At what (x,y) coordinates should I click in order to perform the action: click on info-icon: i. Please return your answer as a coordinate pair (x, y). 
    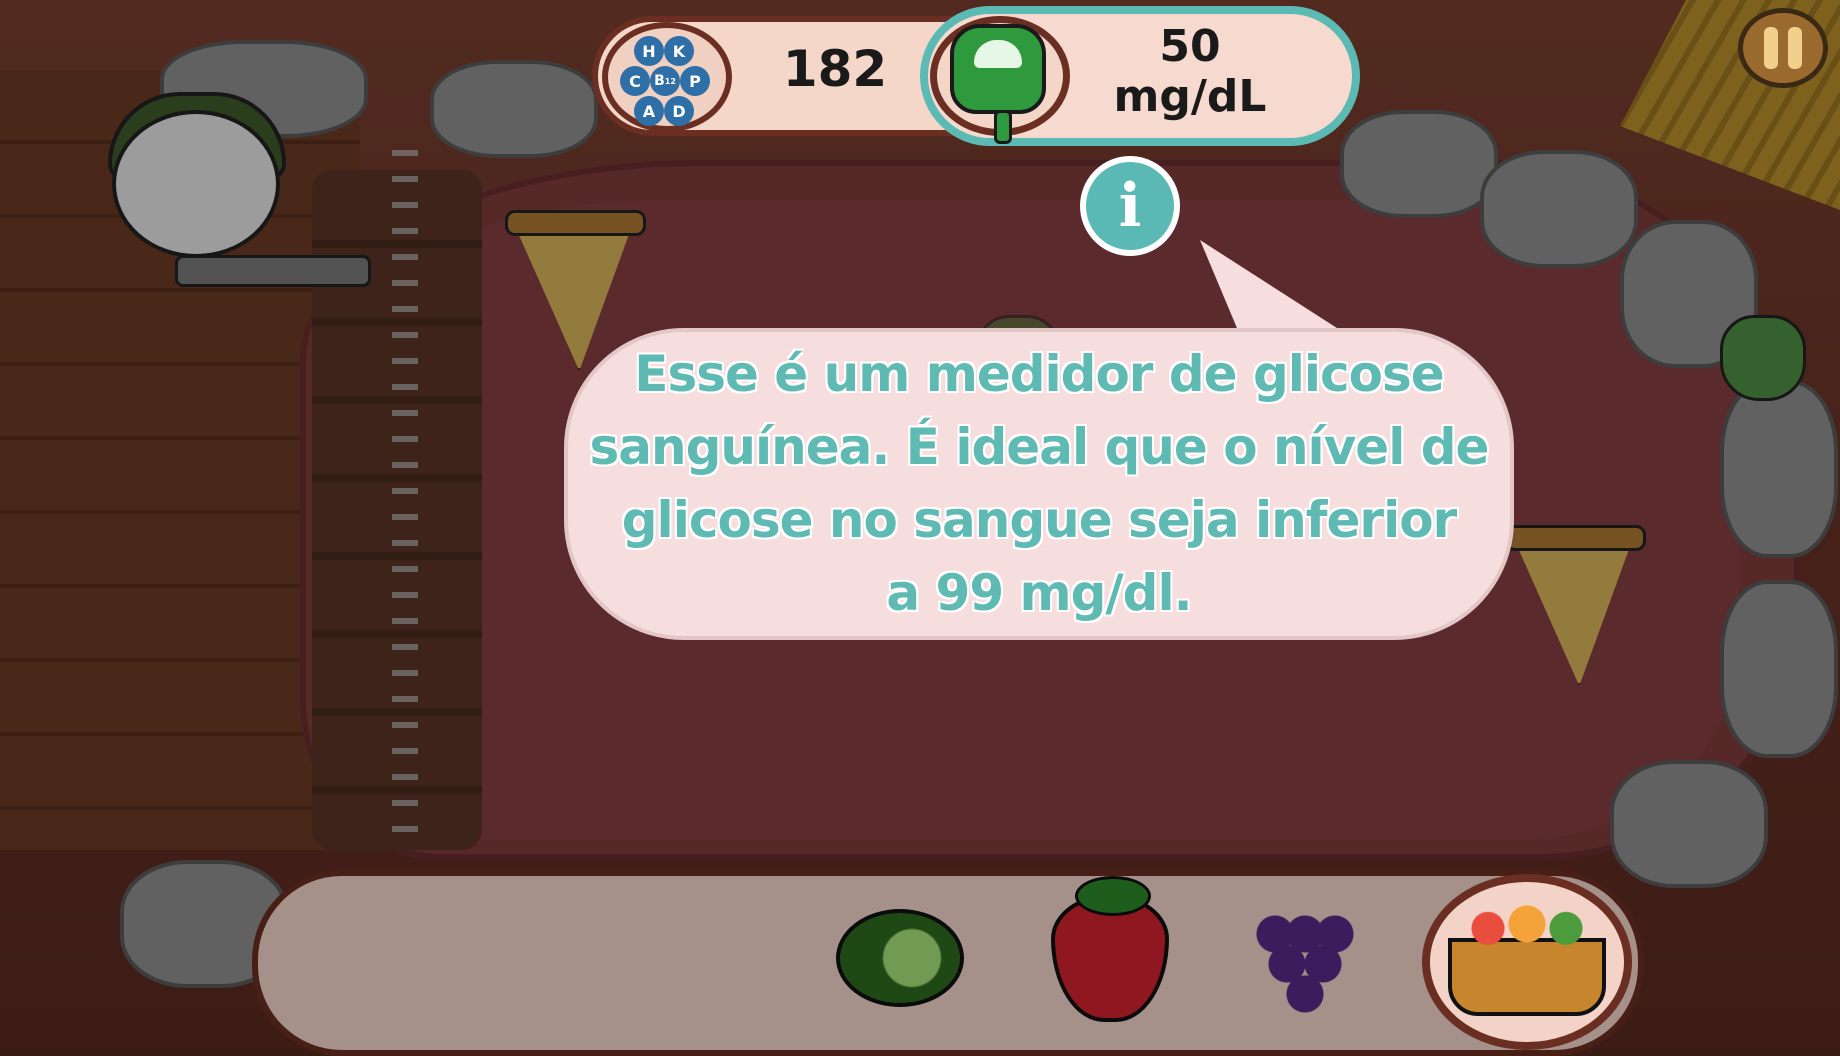
    Looking at the image, I should click on (1130, 206).